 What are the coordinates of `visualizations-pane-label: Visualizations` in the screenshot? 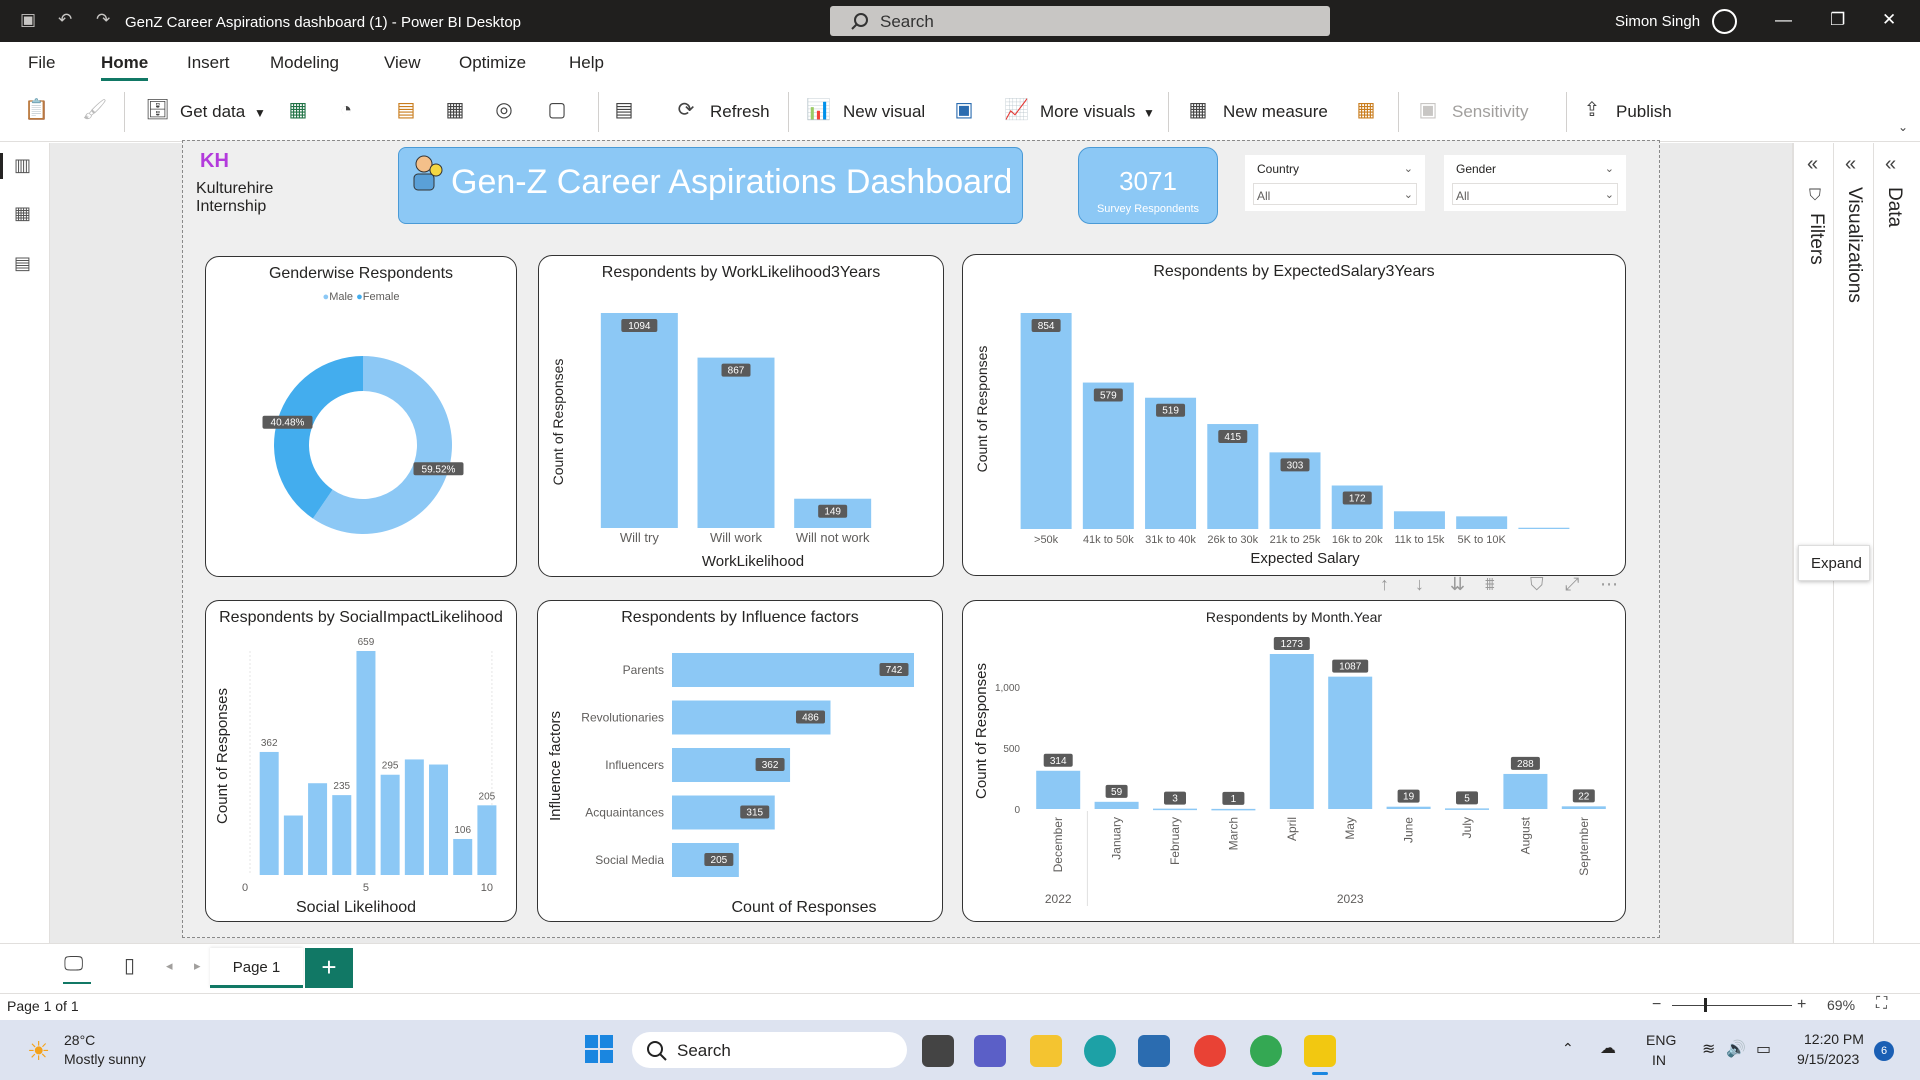 It's located at (1854, 245).